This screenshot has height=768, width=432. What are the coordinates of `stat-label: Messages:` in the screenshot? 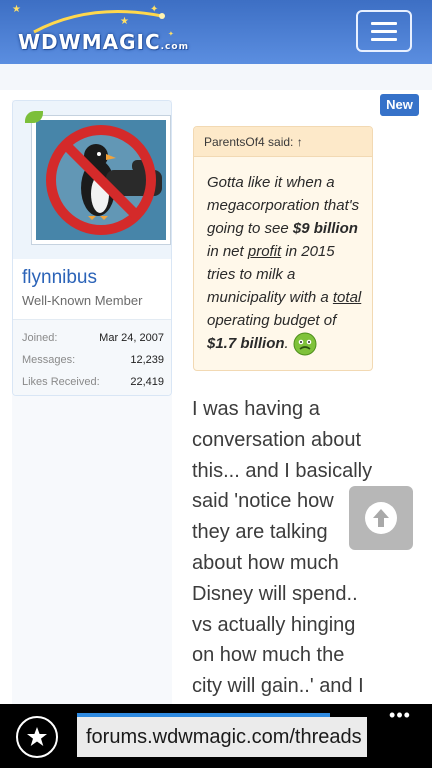 It's located at (49, 360).